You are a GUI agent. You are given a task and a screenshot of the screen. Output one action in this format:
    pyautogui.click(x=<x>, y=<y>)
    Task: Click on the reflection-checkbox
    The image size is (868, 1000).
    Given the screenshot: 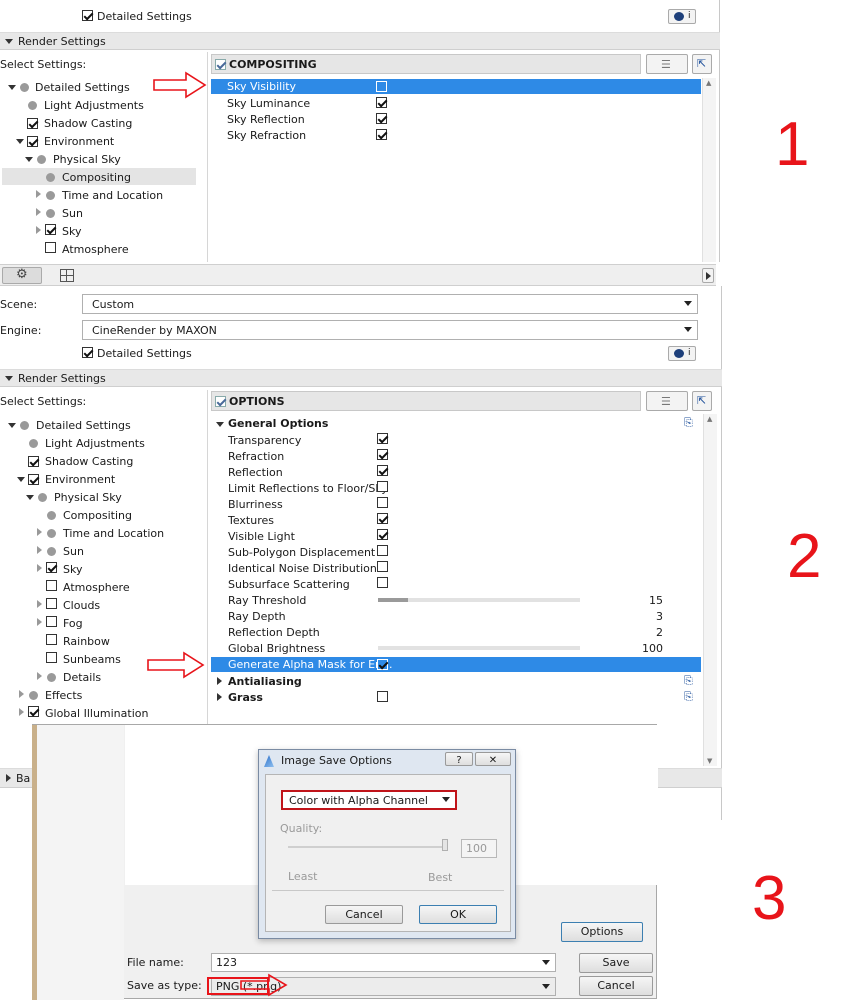 What is the action you would take?
    pyautogui.click(x=382, y=470)
    